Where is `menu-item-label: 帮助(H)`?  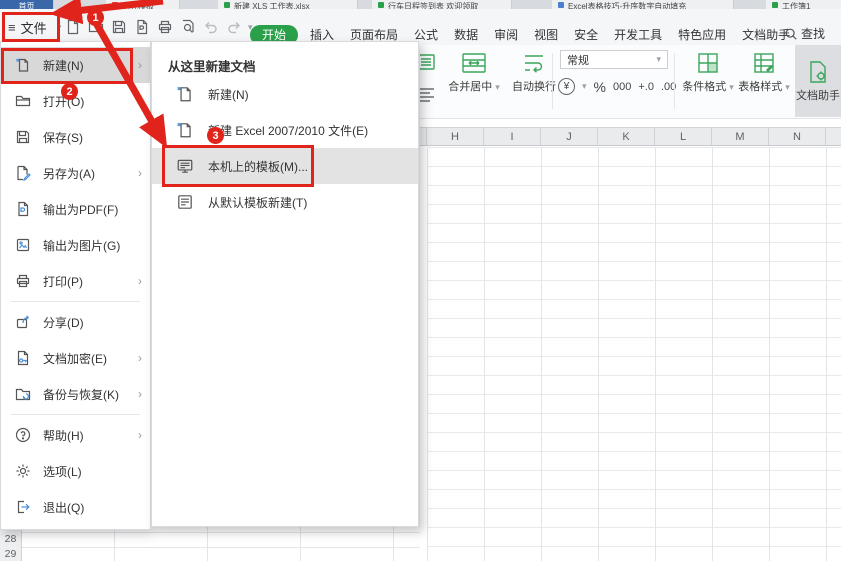 menu-item-label: 帮助(H) is located at coordinates (63, 435).